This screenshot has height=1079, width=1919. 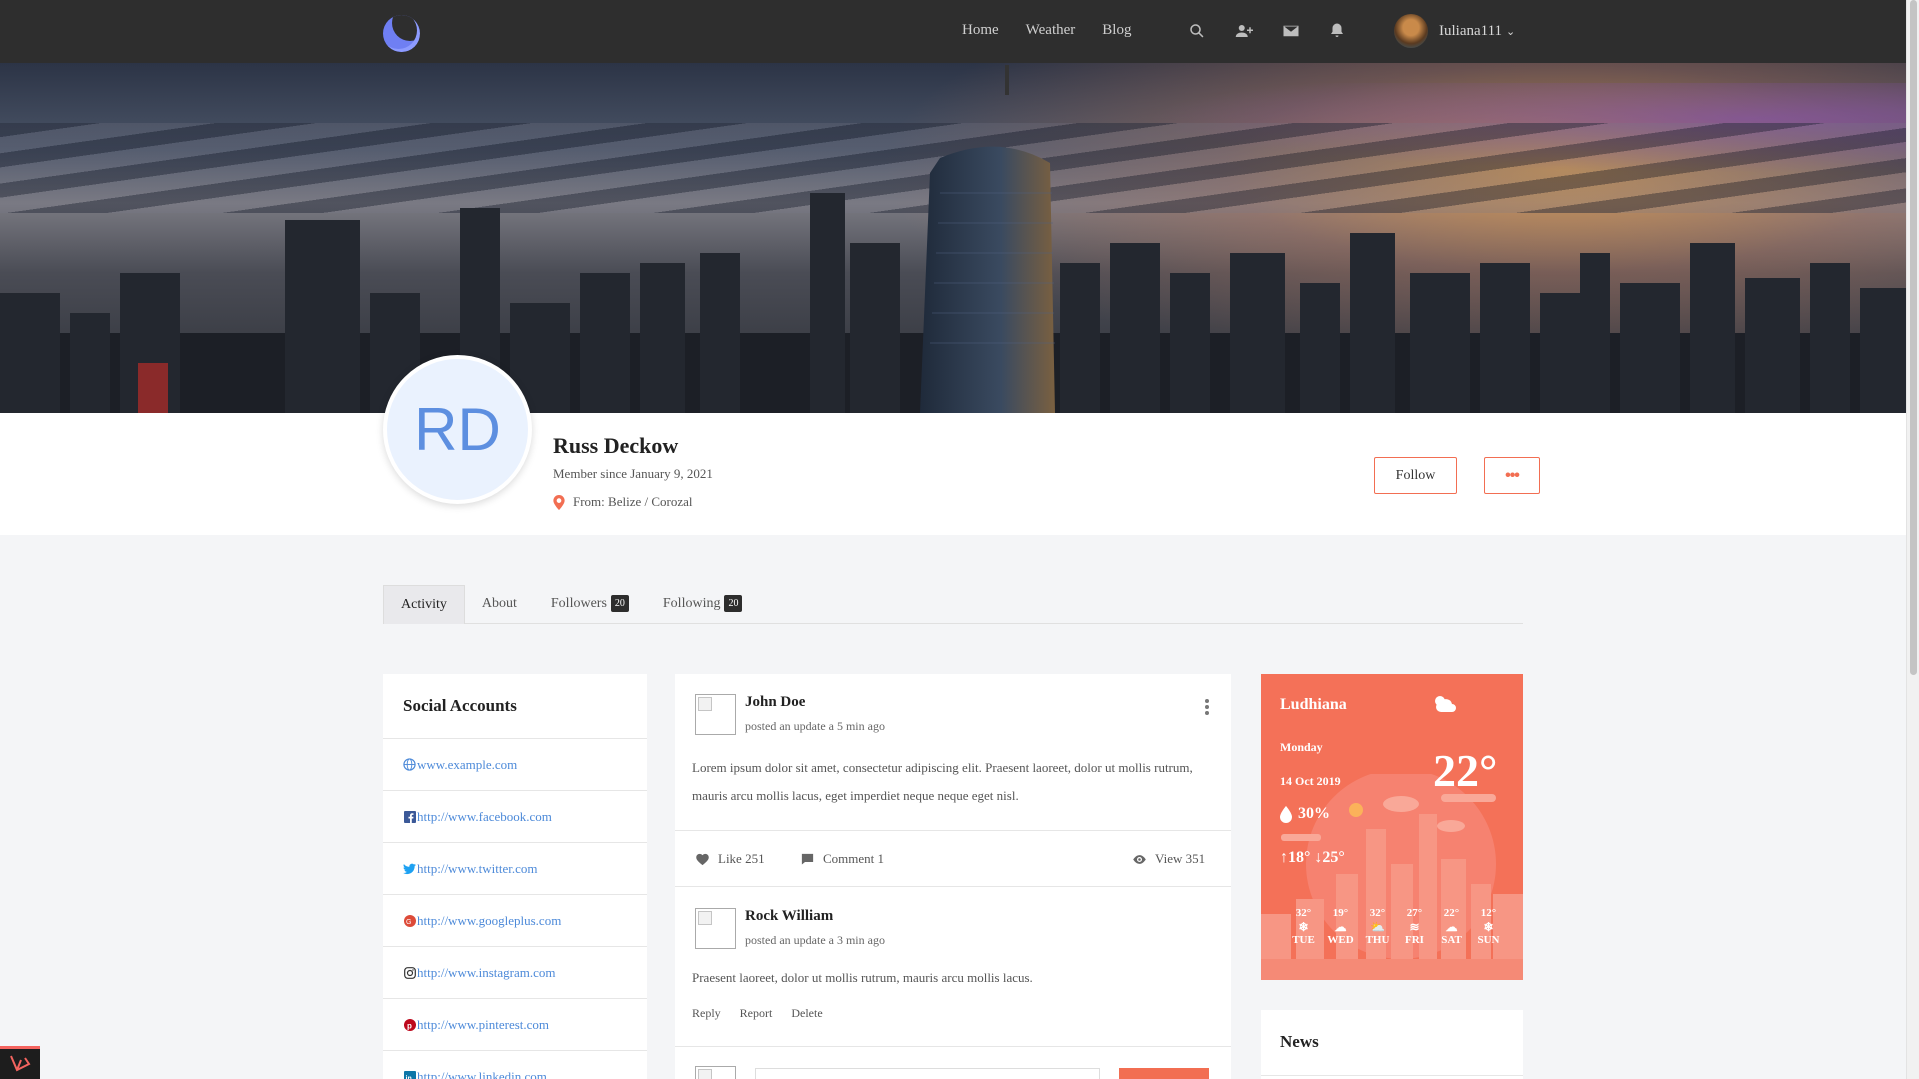 What do you see at coordinates (980, 30) in the screenshot?
I see `nav-home-link: Home` at bounding box center [980, 30].